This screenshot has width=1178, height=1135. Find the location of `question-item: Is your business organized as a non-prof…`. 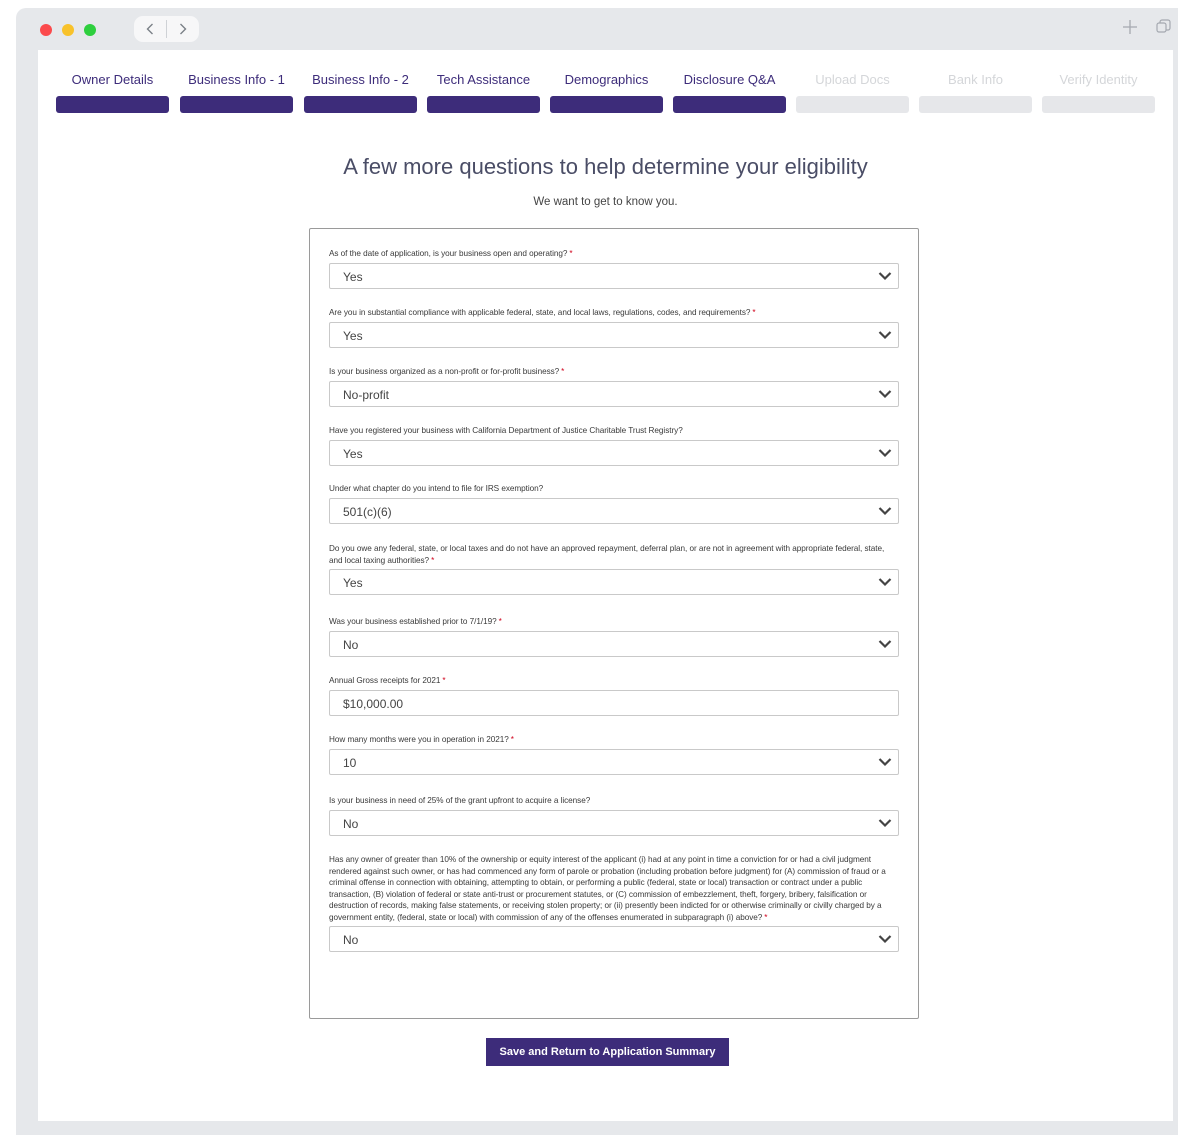

question-item: Is your business organized as a non-prof… is located at coordinates (614, 386).